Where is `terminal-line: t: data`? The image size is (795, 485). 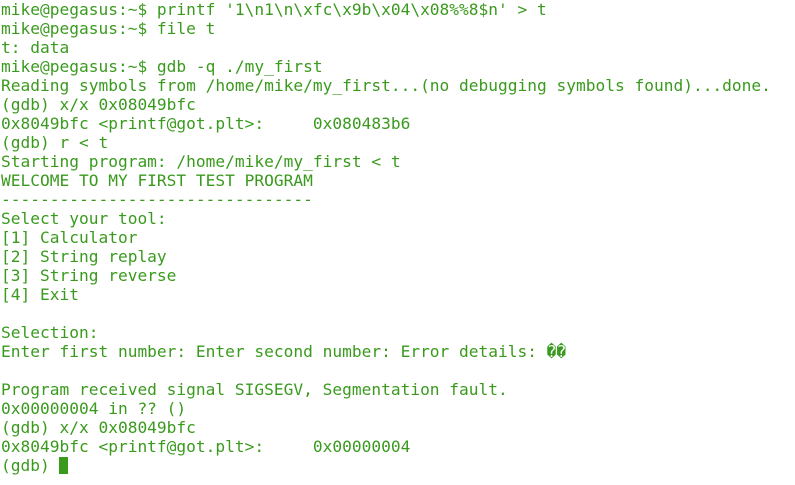 terminal-line: t: data is located at coordinates (35, 47).